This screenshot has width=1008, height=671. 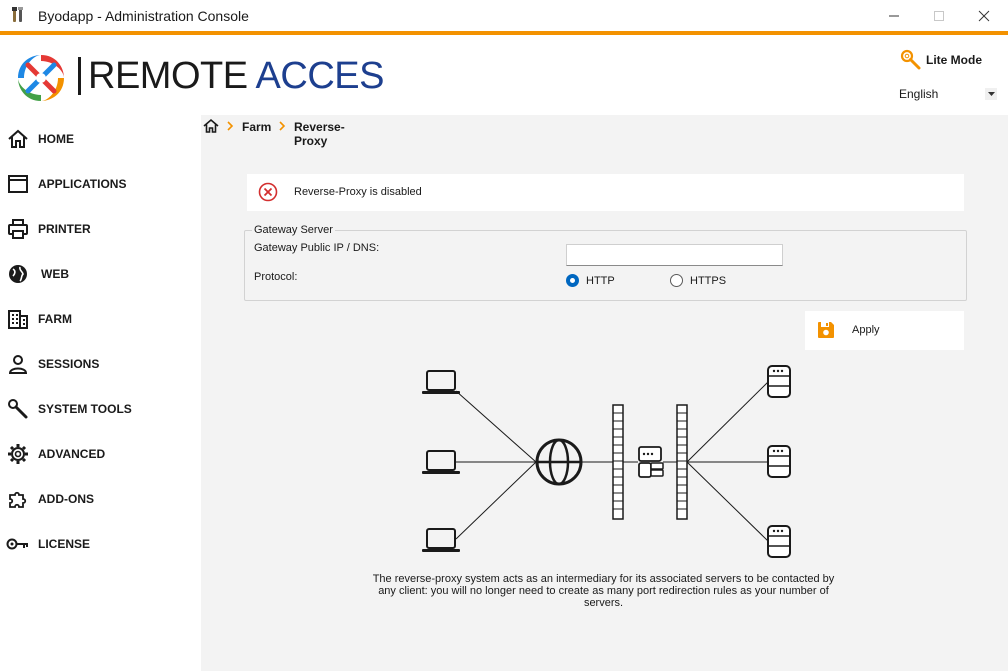 What do you see at coordinates (18, 544) in the screenshot?
I see `key-icon` at bounding box center [18, 544].